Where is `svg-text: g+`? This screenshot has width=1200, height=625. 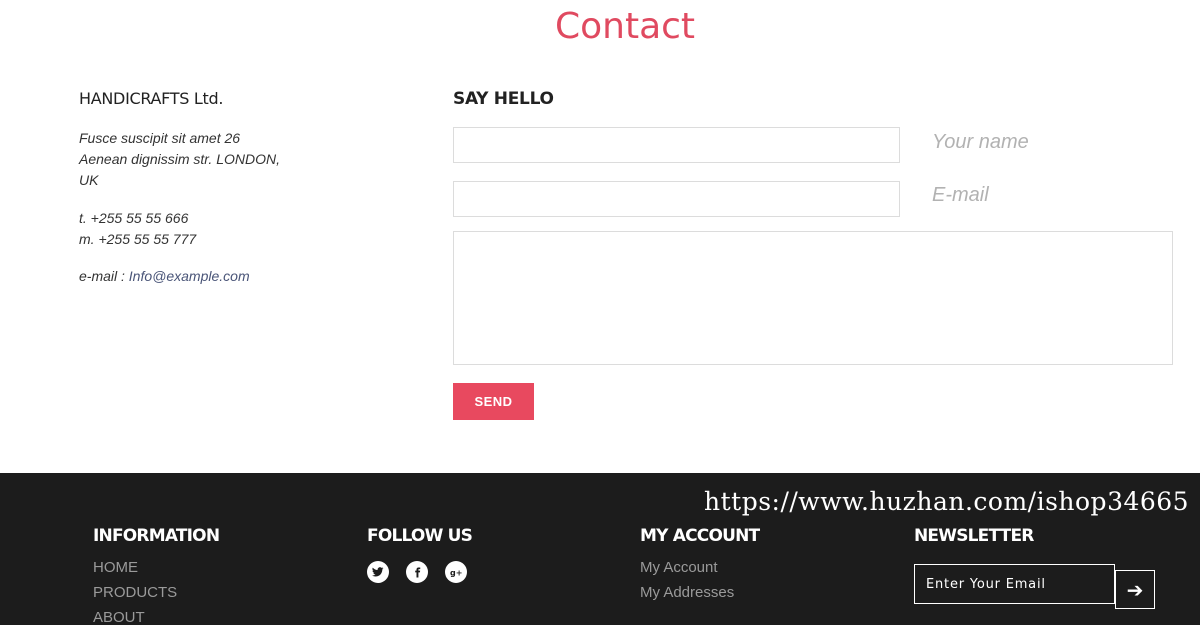
svg-text: g+ is located at coordinates (456, 572).